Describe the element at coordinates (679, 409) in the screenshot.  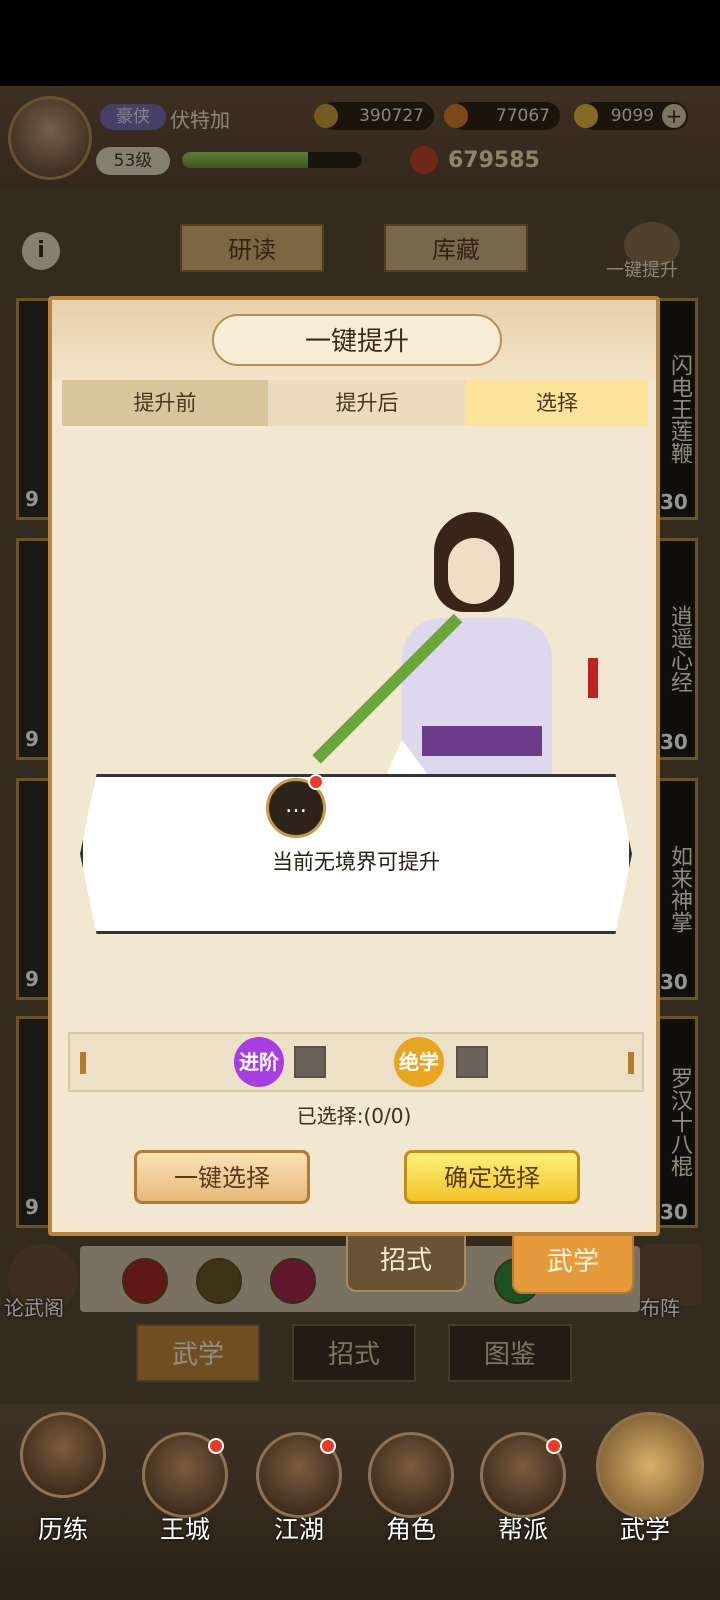
I see `skill-name: 闪电王莲鞭` at that location.